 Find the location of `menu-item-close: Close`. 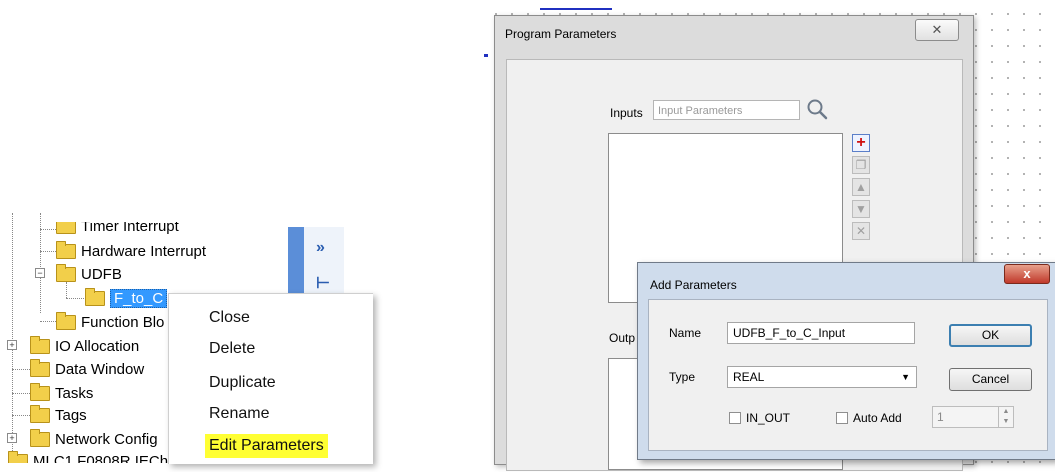

menu-item-close: Close is located at coordinates (229, 318).